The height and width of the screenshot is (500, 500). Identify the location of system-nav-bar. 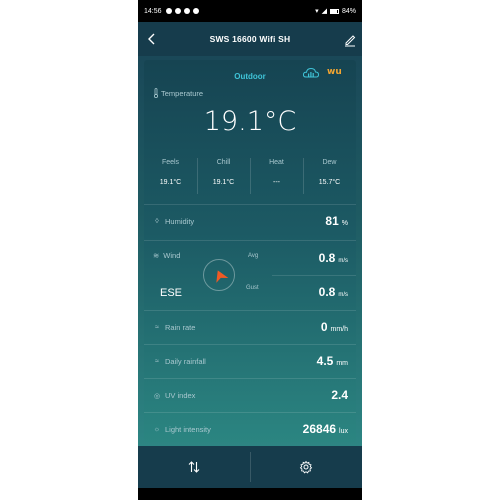
(250, 494).